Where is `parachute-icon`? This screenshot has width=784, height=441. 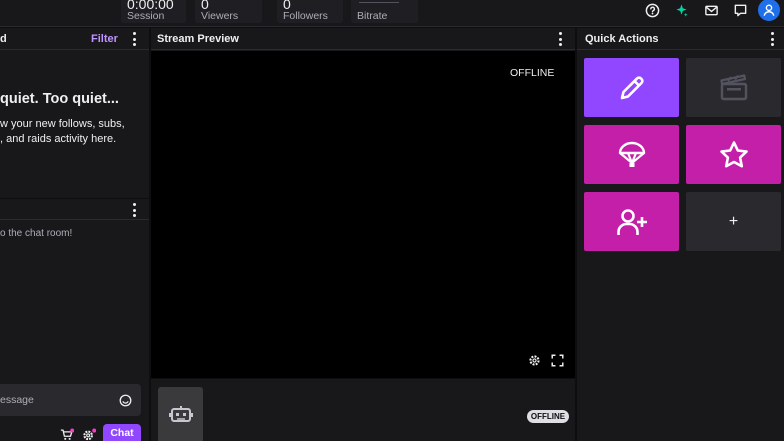
parachute-icon is located at coordinates (631, 154).